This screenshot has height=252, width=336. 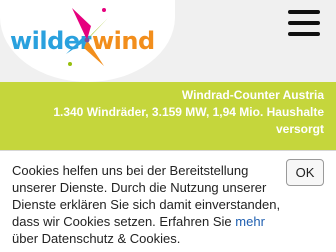 What do you see at coordinates (299, 129) in the screenshot?
I see `banner-stats-cont: versorgt` at bounding box center [299, 129].